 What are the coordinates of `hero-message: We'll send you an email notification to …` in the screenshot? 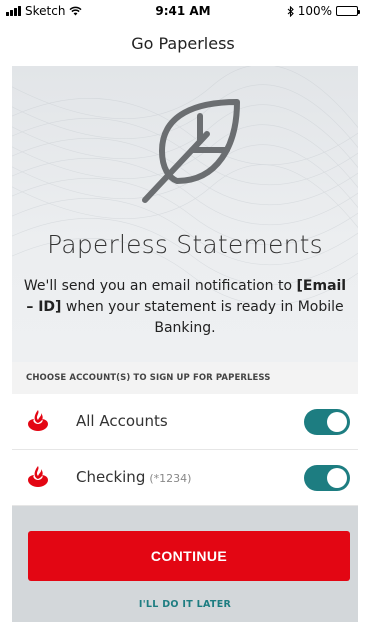 It's located at (185, 307).